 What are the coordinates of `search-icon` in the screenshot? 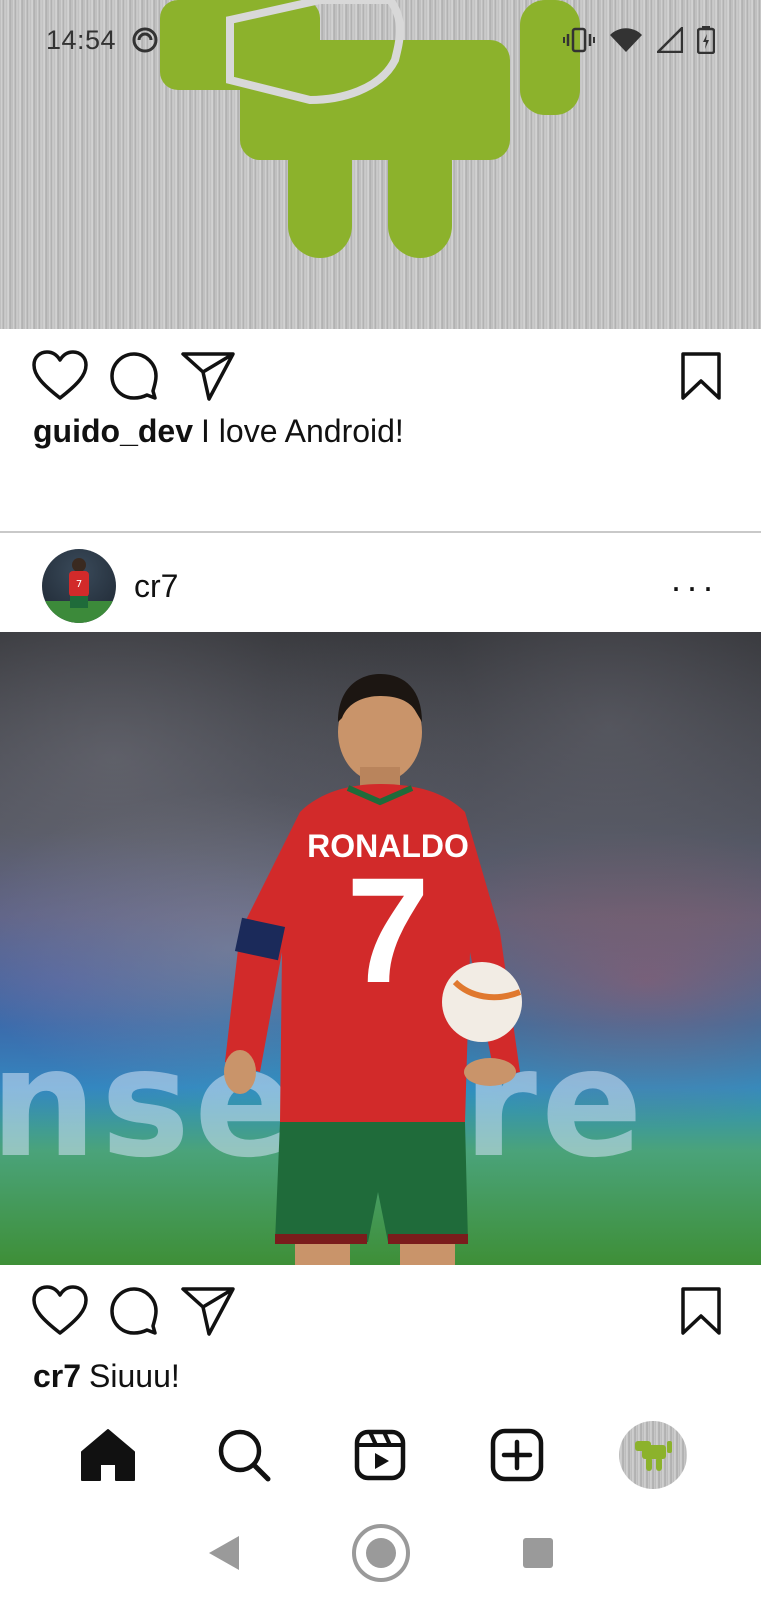 It's located at (245, 1455).